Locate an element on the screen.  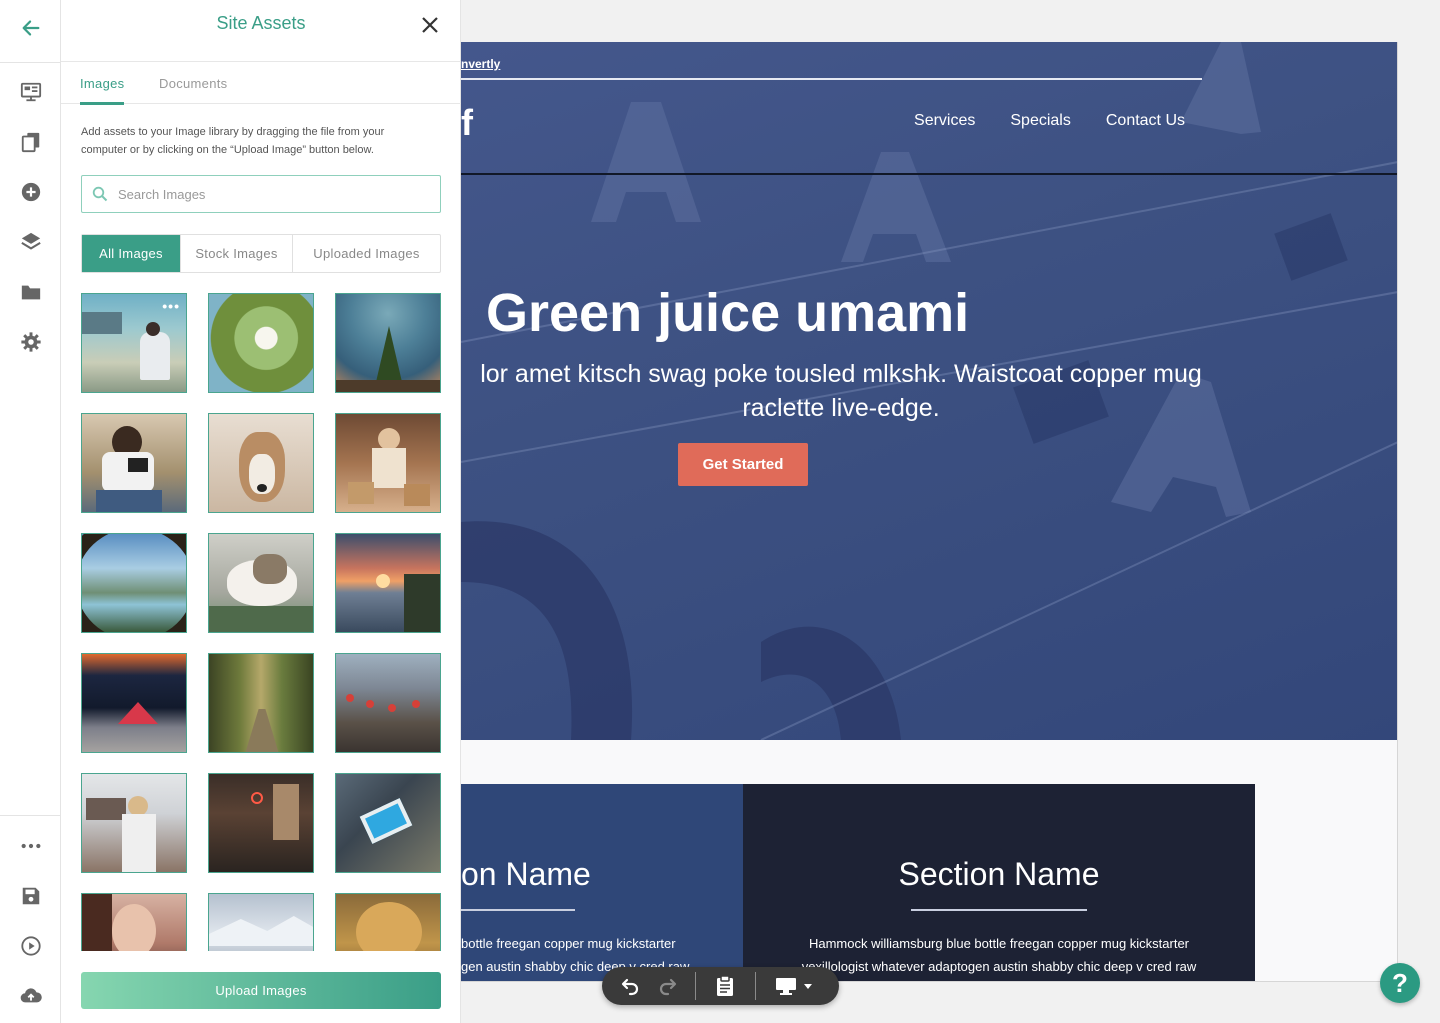
save-button is located at coordinates (30, 896).